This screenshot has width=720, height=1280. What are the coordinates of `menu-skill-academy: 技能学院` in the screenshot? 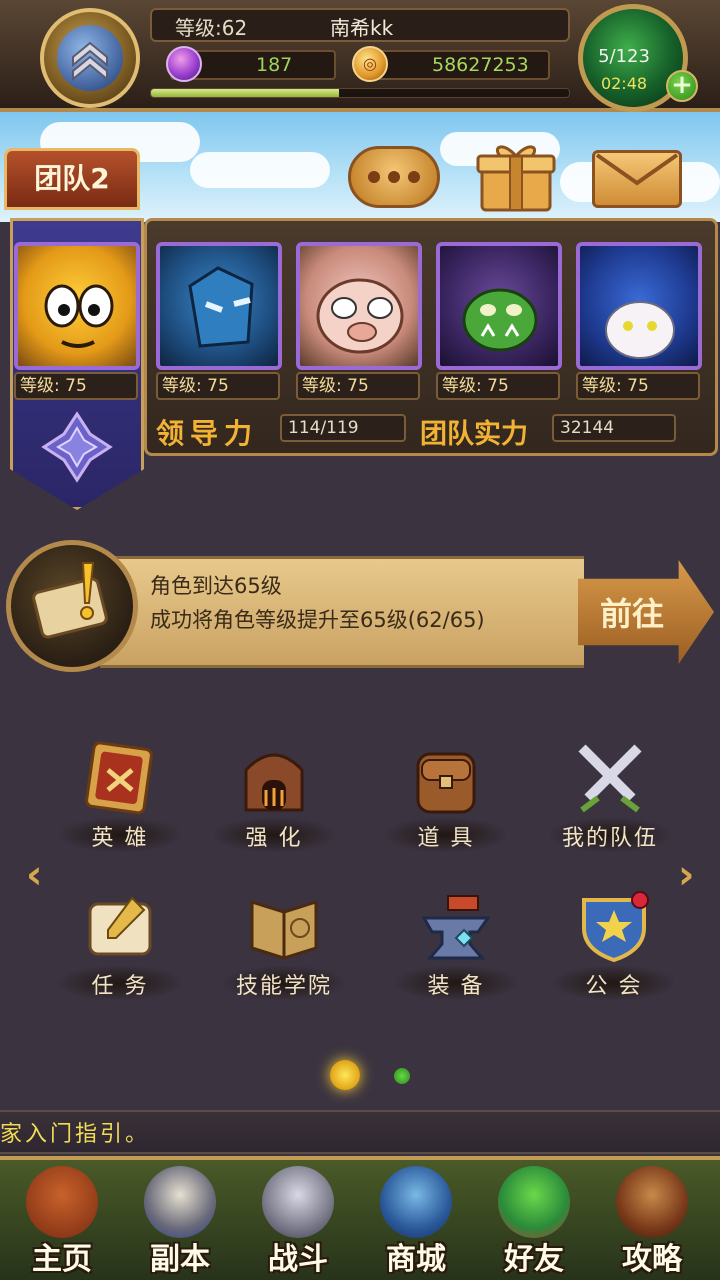 It's located at (284, 963).